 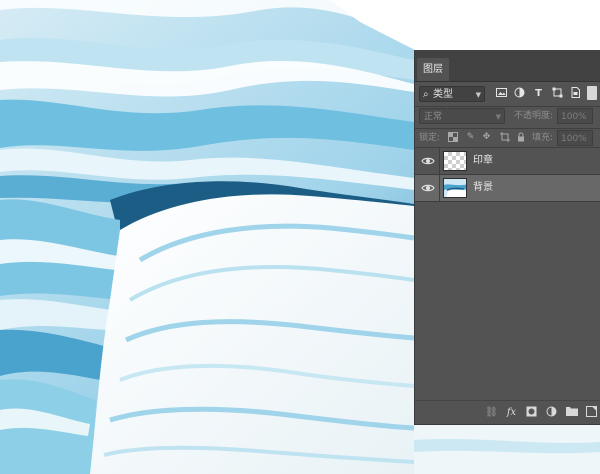 What do you see at coordinates (443, 94) in the screenshot?
I see `filter-type-label: 类型` at bounding box center [443, 94].